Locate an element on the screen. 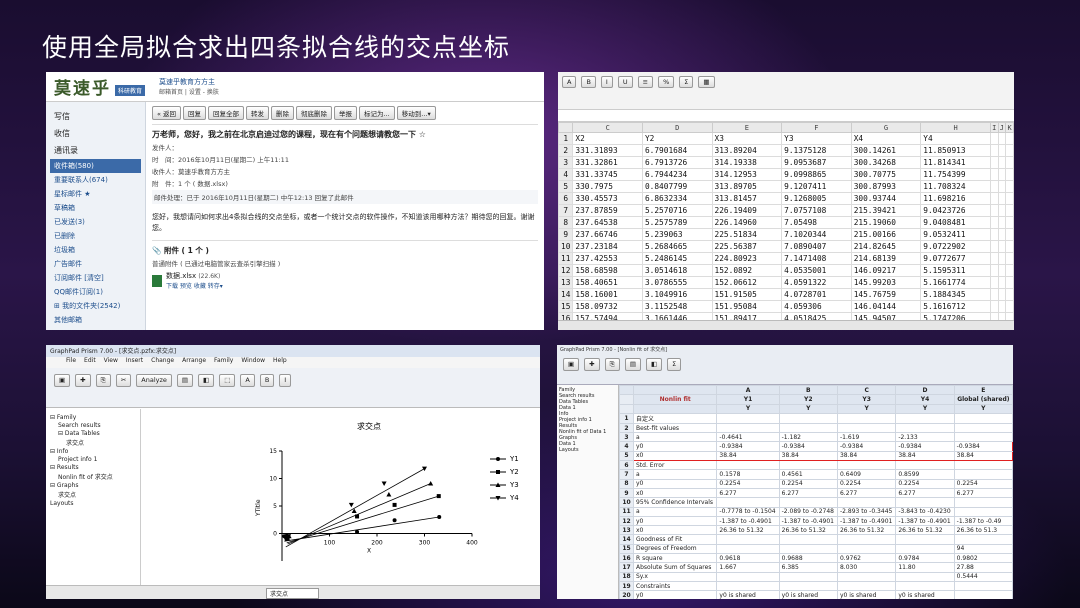 The width and height of the screenshot is (1080, 608). header-cell: X2 is located at coordinates (607, 138).